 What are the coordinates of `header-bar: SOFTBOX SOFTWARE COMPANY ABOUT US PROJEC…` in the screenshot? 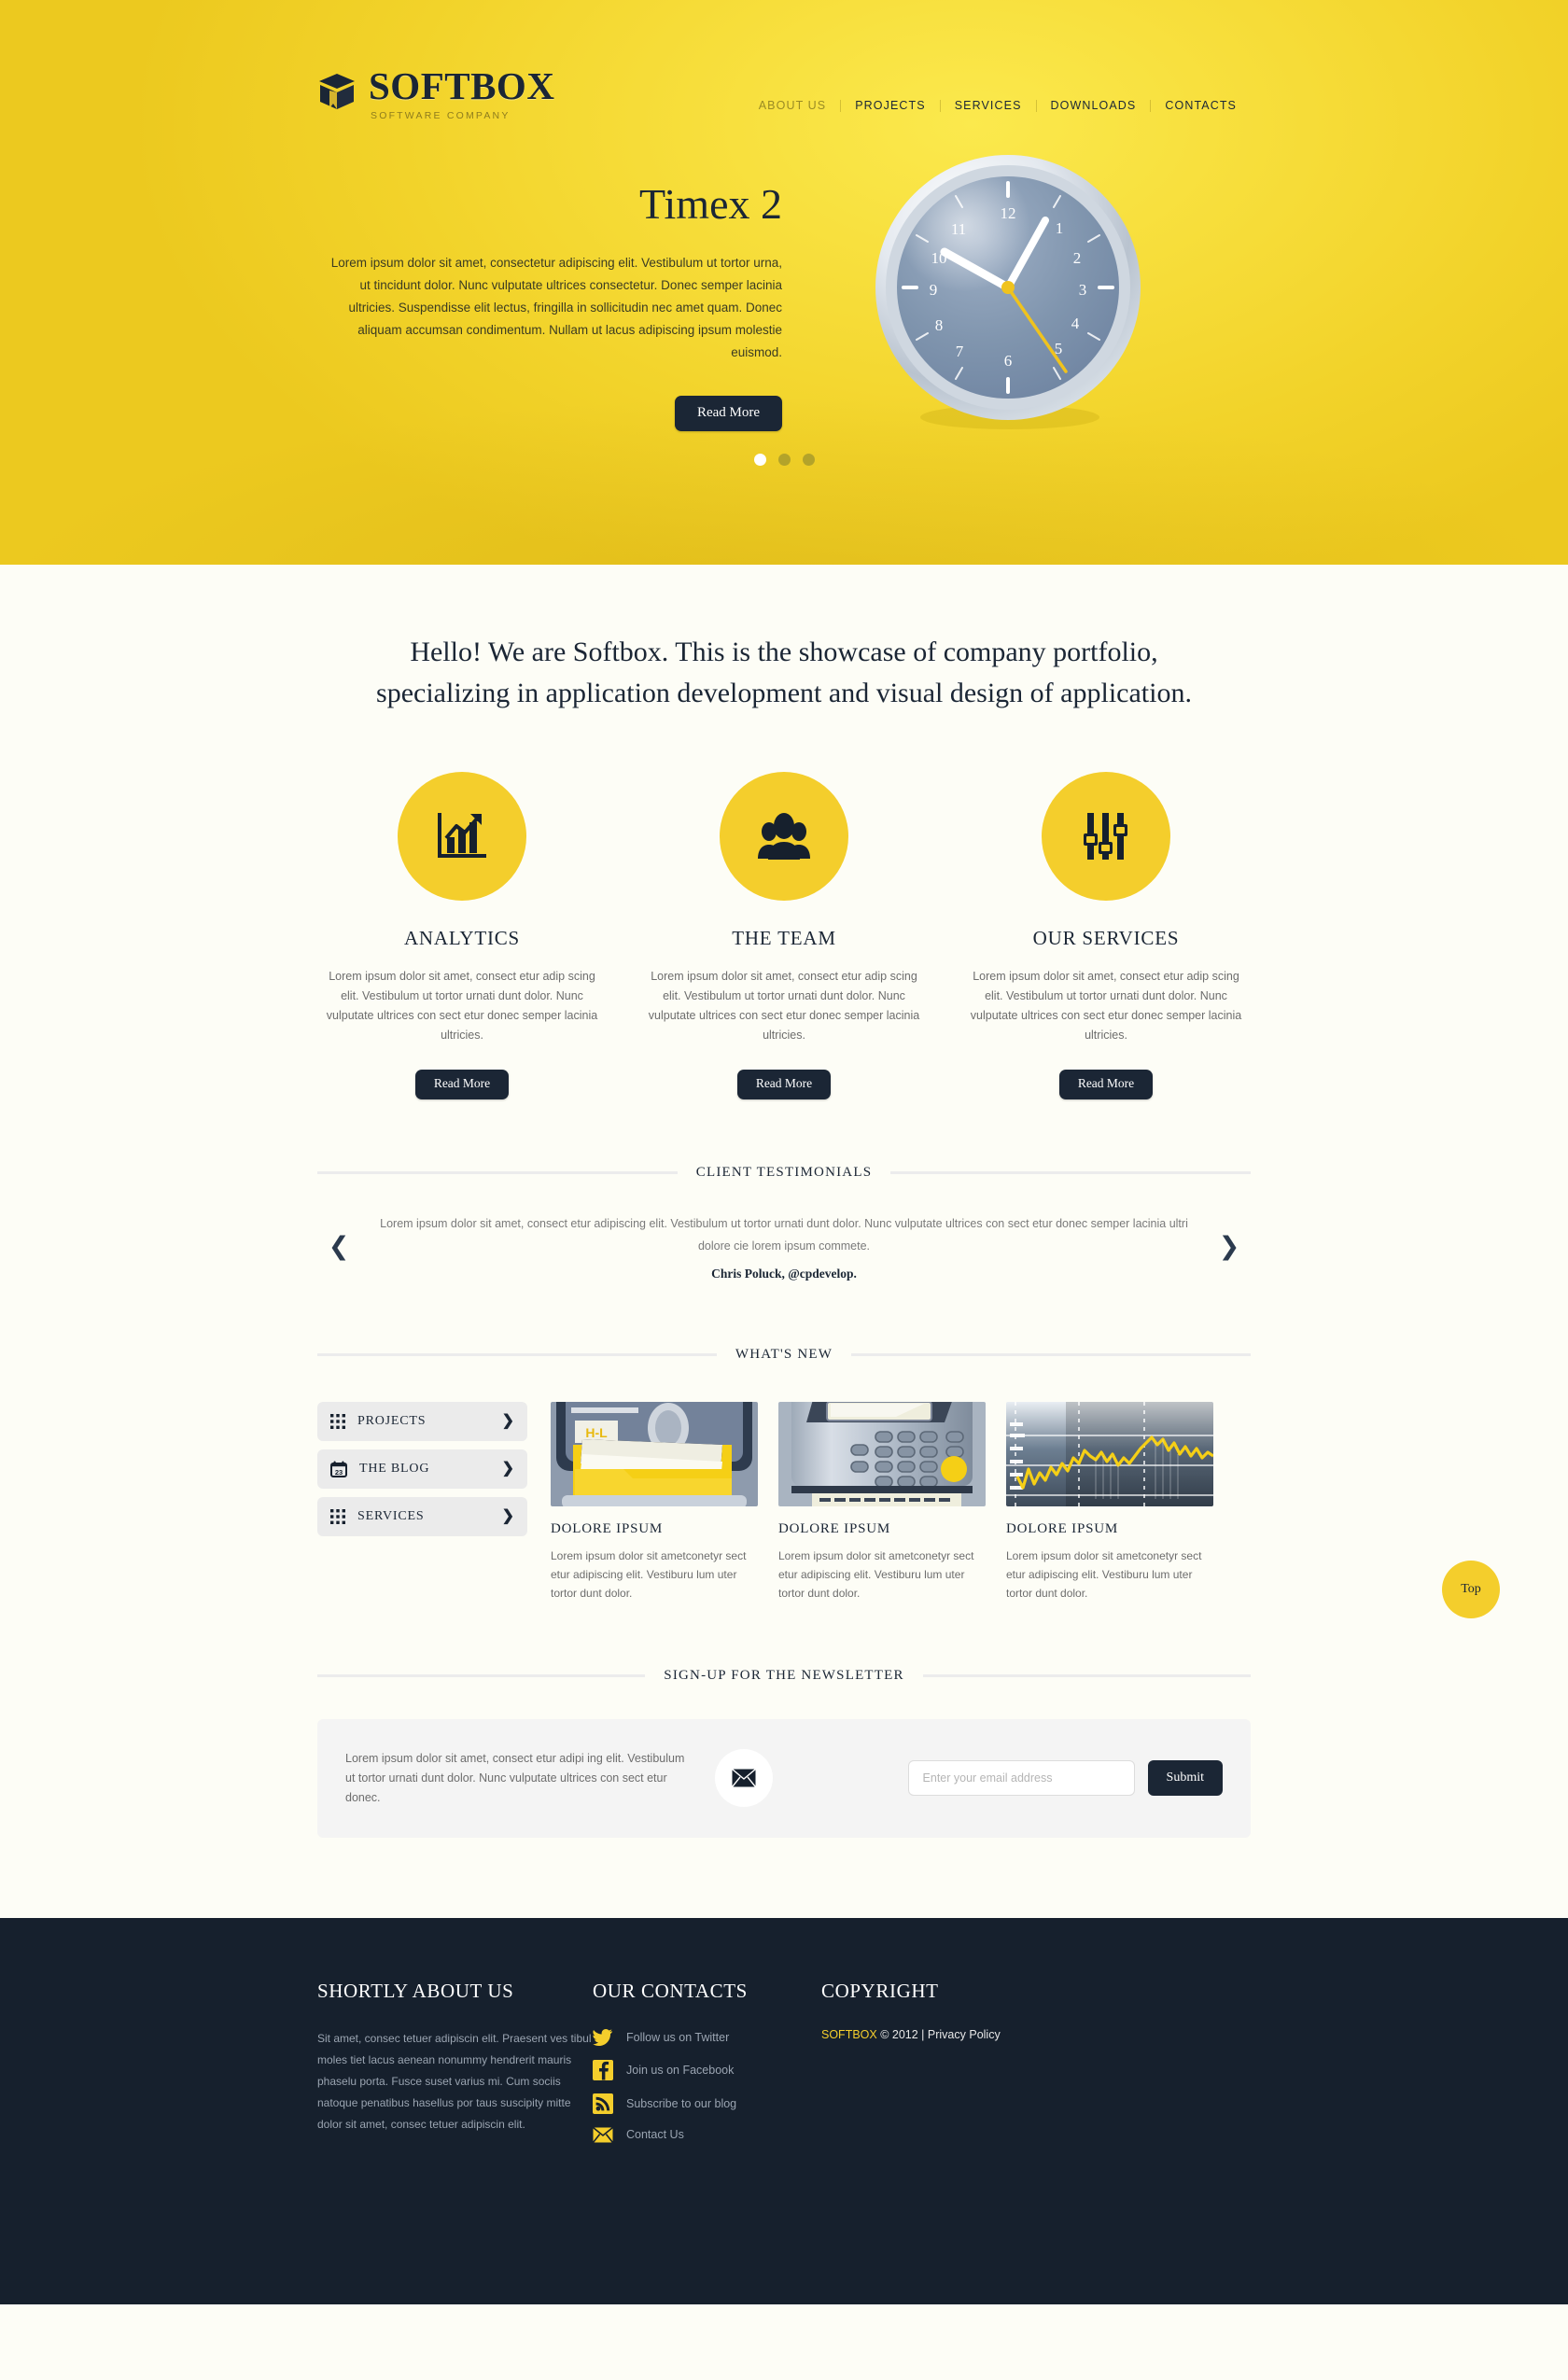 It's located at (784, 60).